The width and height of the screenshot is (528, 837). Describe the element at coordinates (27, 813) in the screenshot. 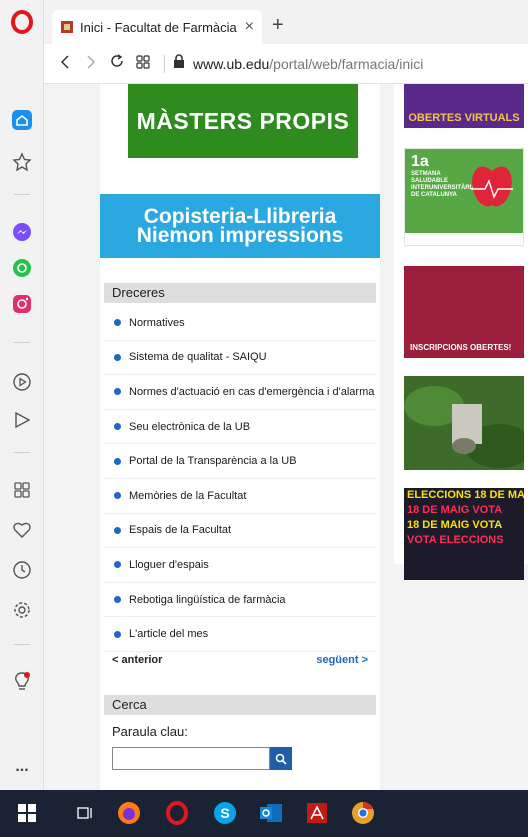

I see `windows-start-icon` at that location.